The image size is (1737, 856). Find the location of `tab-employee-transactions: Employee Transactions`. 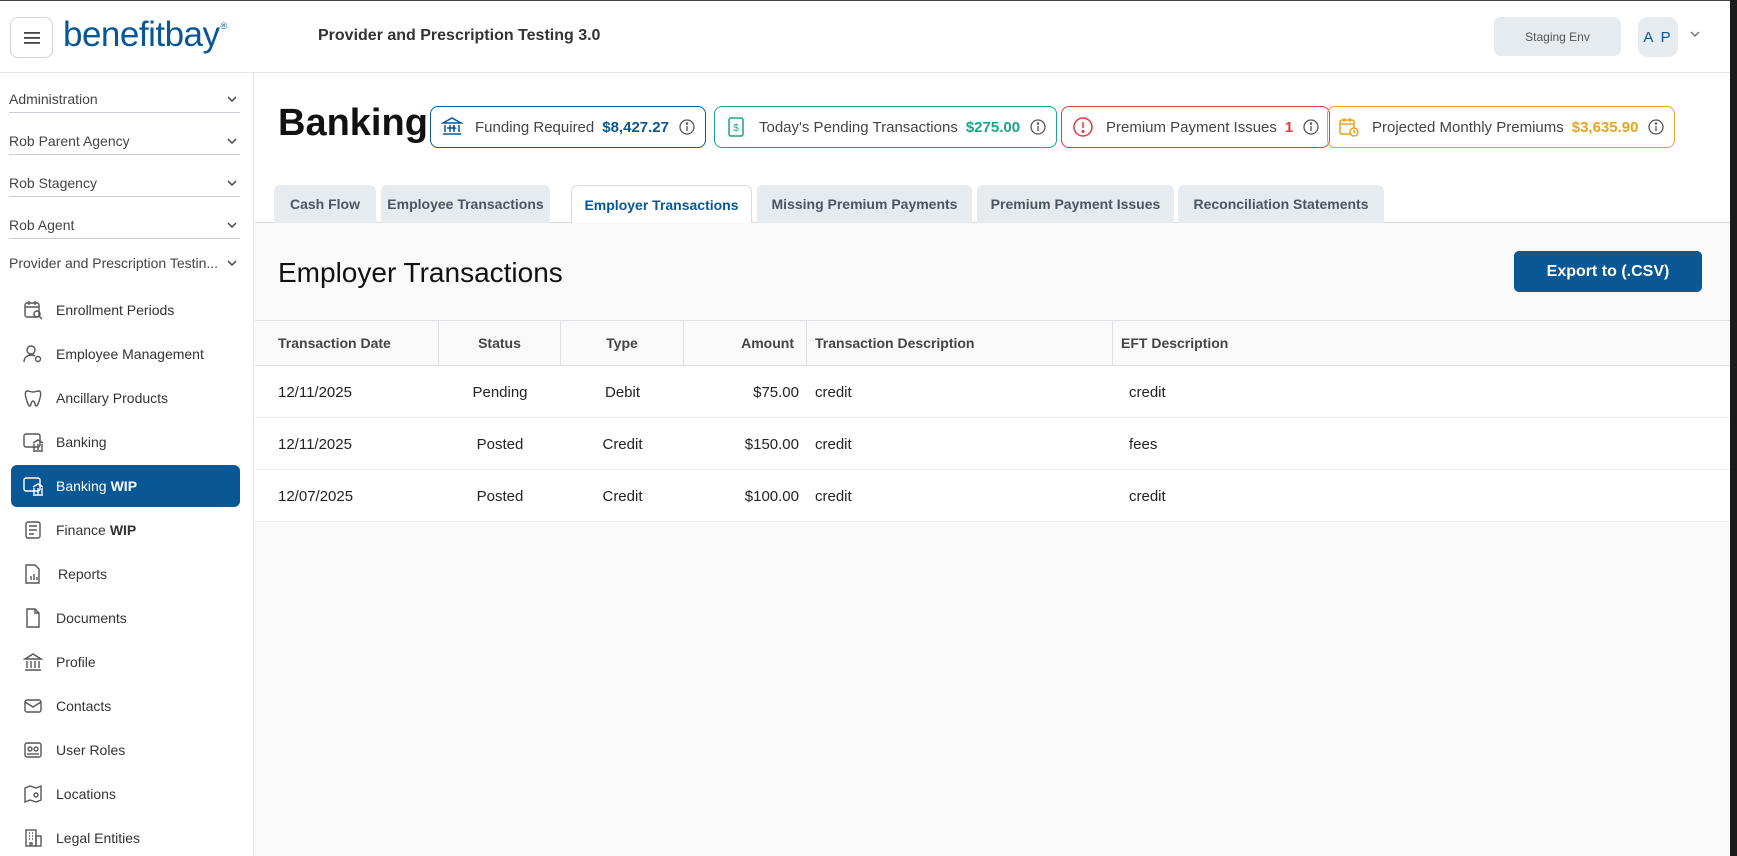

tab-employee-transactions: Employee Transactions is located at coordinates (465, 204).